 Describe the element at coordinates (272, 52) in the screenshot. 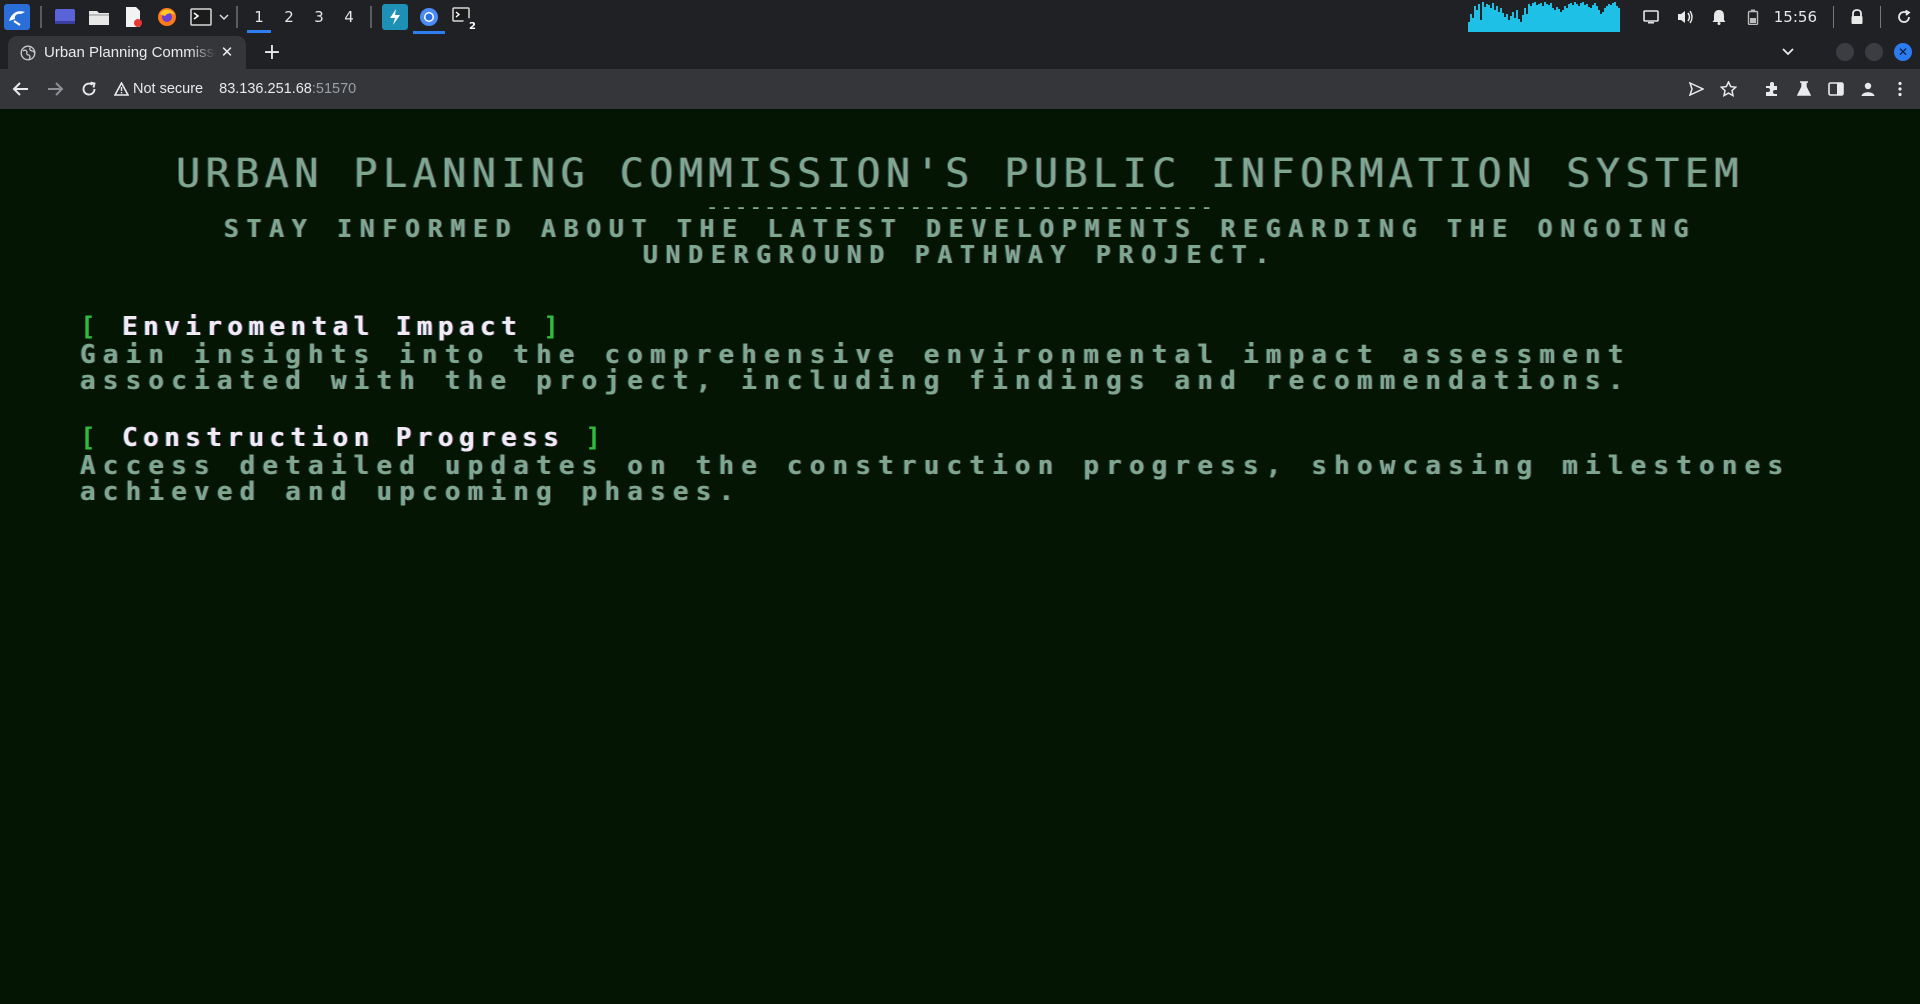

I see `new-tab-button: +` at that location.